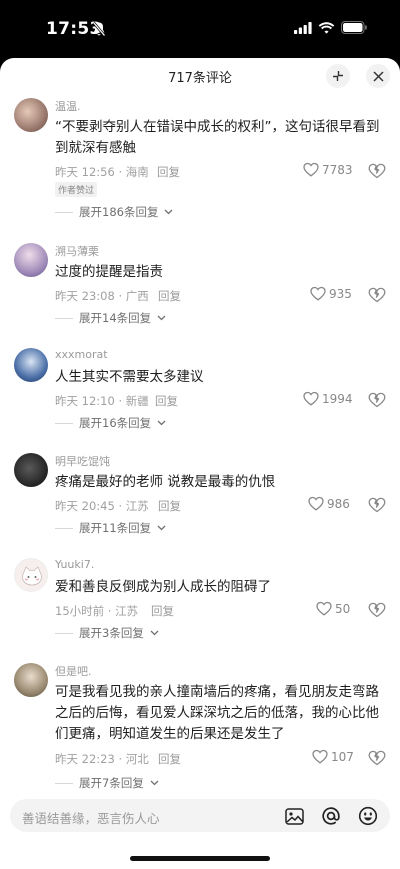 Image resolution: width=400 pixels, height=869 pixels. I want to click on comment-text: 过度的提醒是指责, so click(109, 272).